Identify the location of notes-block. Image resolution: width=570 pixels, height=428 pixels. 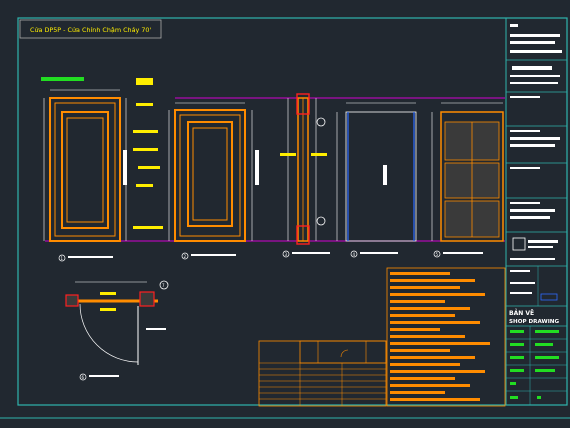
(446, 337).